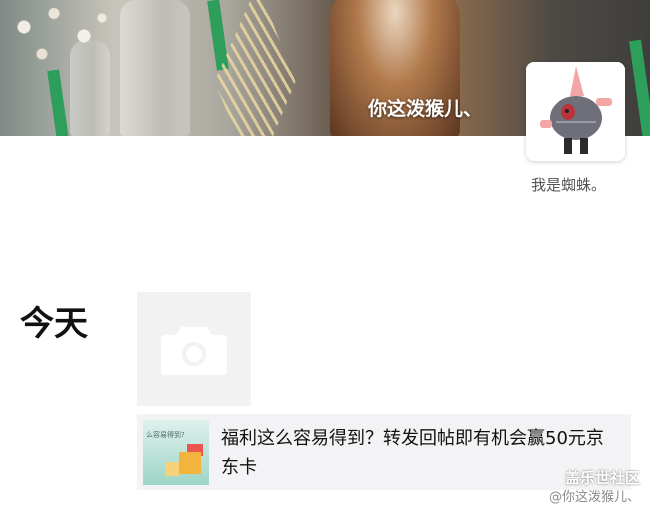 The height and width of the screenshot is (517, 650). Describe the element at coordinates (425, 107) in the screenshot. I see `profile-username: 你这泼猴儿、` at that location.